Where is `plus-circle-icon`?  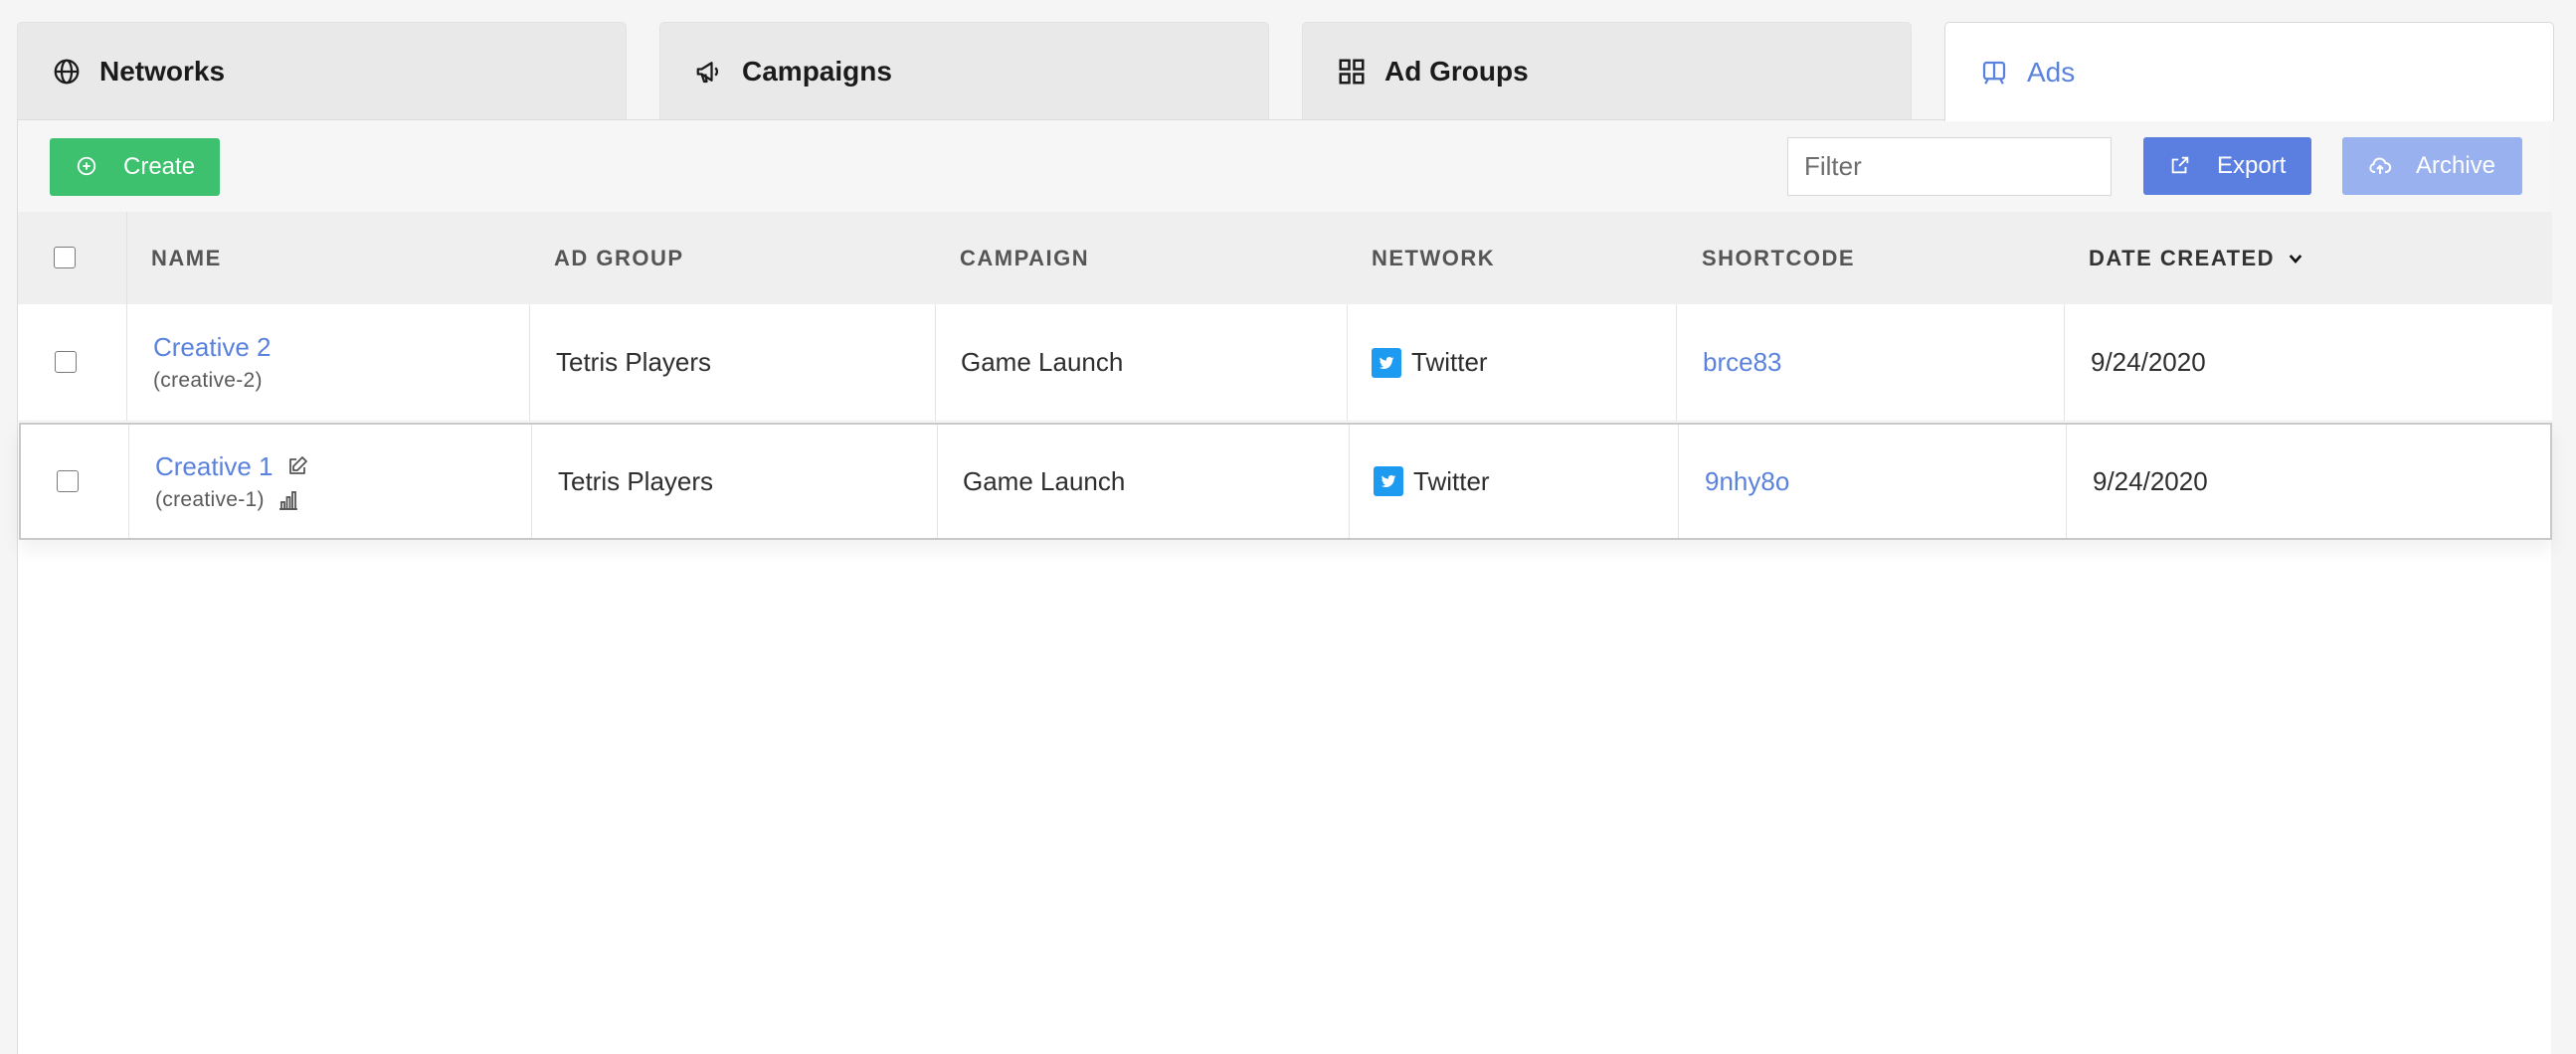 plus-circle-icon is located at coordinates (87, 167).